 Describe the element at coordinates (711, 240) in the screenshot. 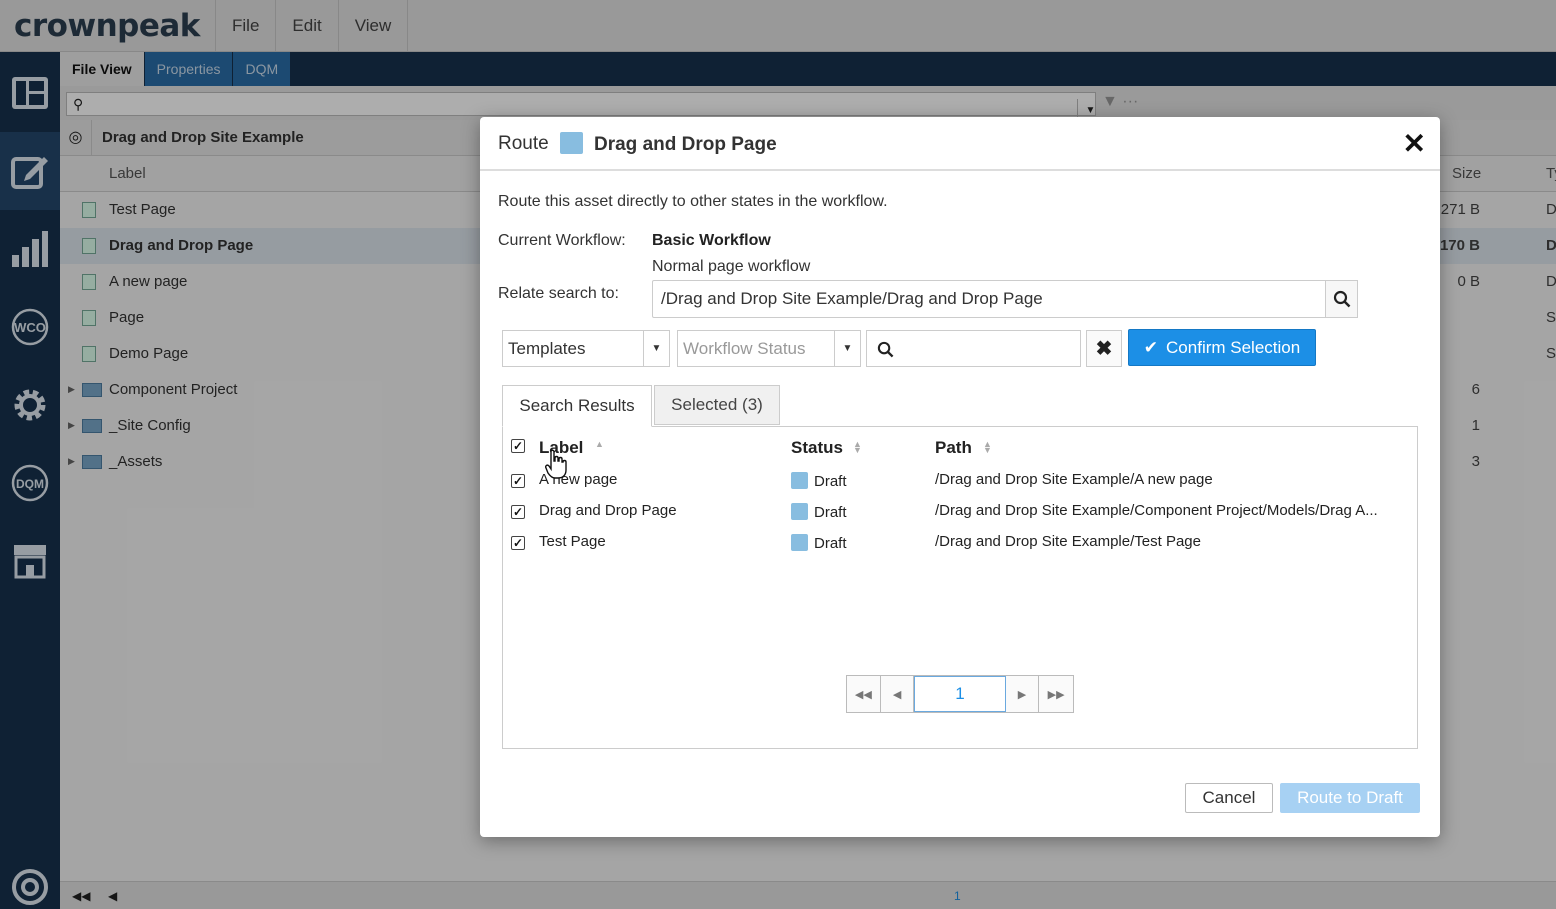

I see `current-workflow-value: Basic Workflow` at that location.